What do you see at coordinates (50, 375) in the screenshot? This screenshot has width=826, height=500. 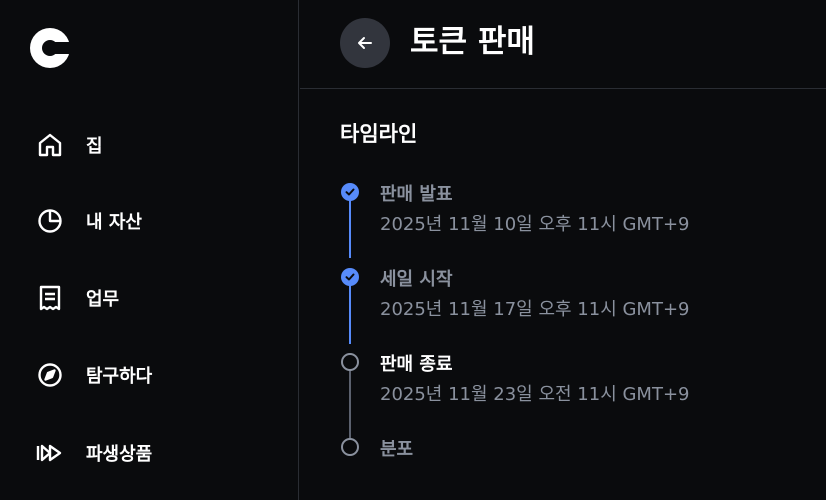 I see `compass-icon` at bounding box center [50, 375].